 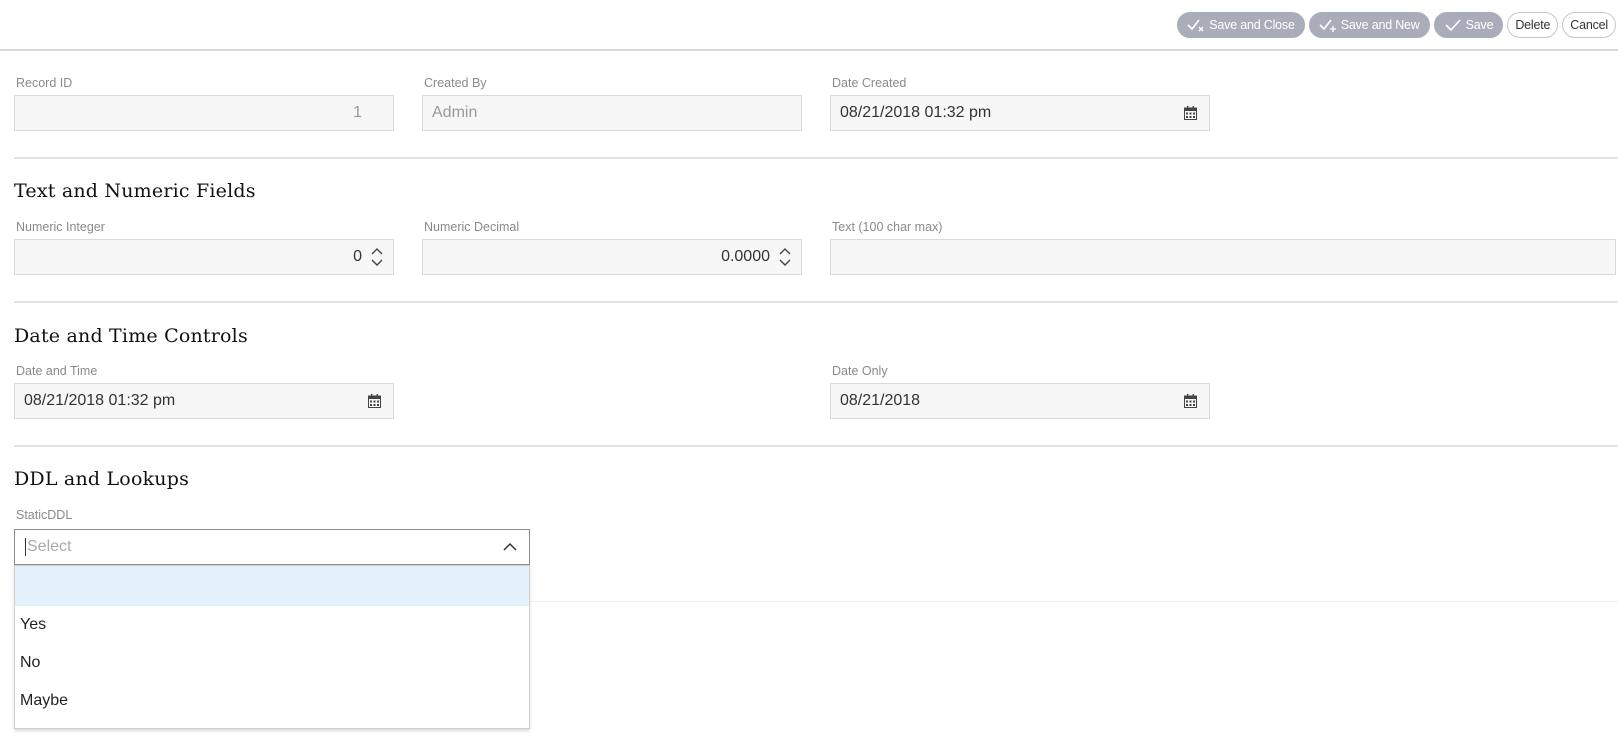 What do you see at coordinates (57, 371) in the screenshot?
I see `date-and-time-label: Date and Time` at bounding box center [57, 371].